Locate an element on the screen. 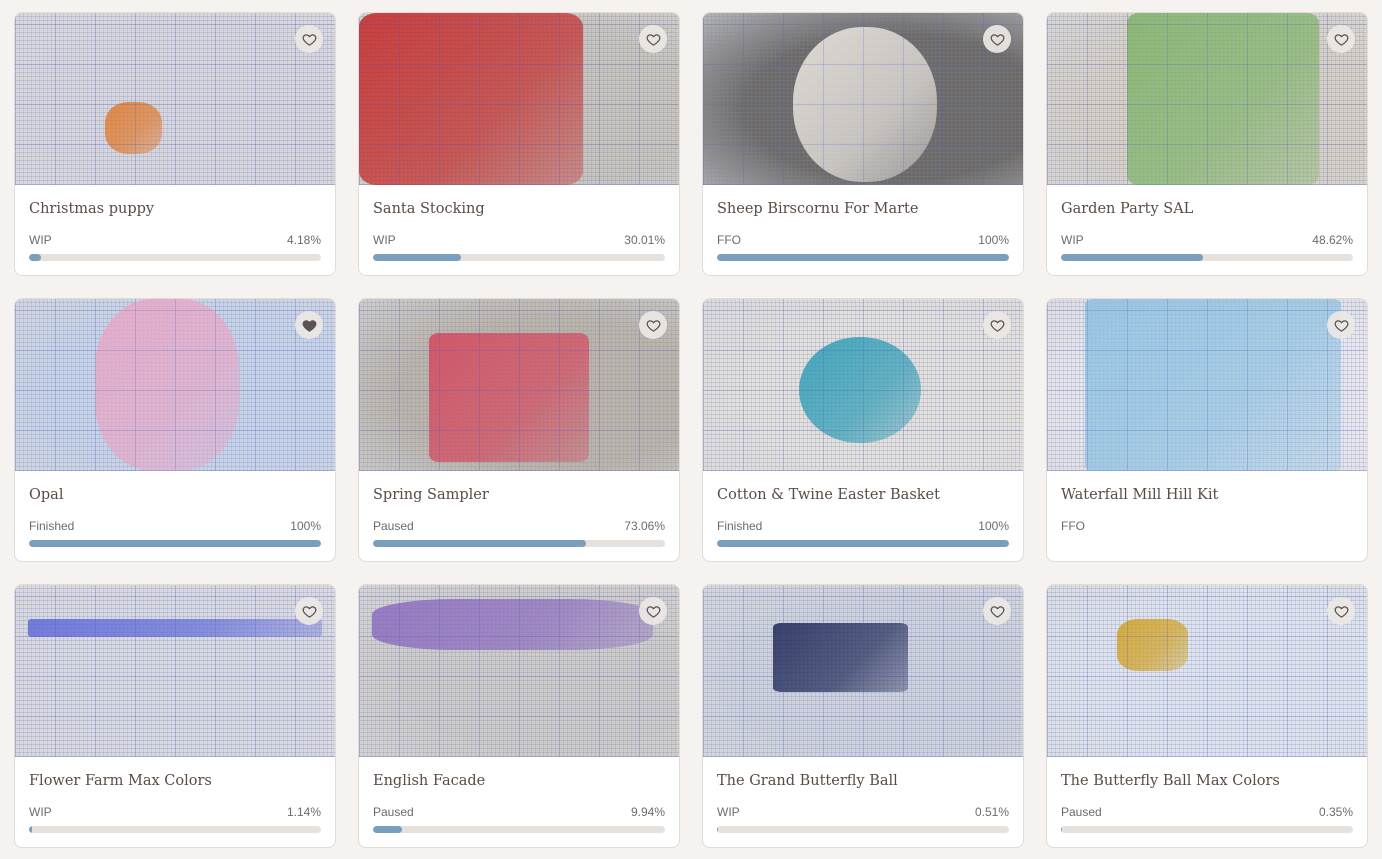 This screenshot has height=859, width=1382. project-title: Santa Stocking is located at coordinates (429, 209).